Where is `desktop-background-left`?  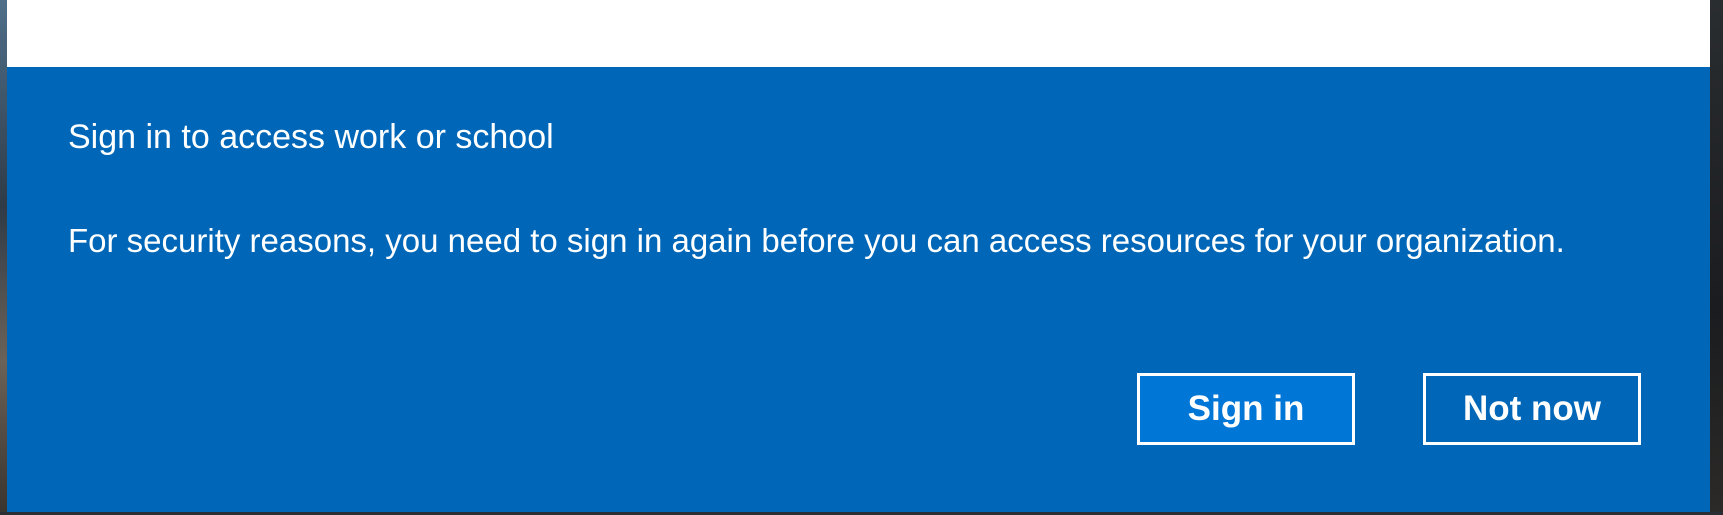 desktop-background-left is located at coordinates (3, 257).